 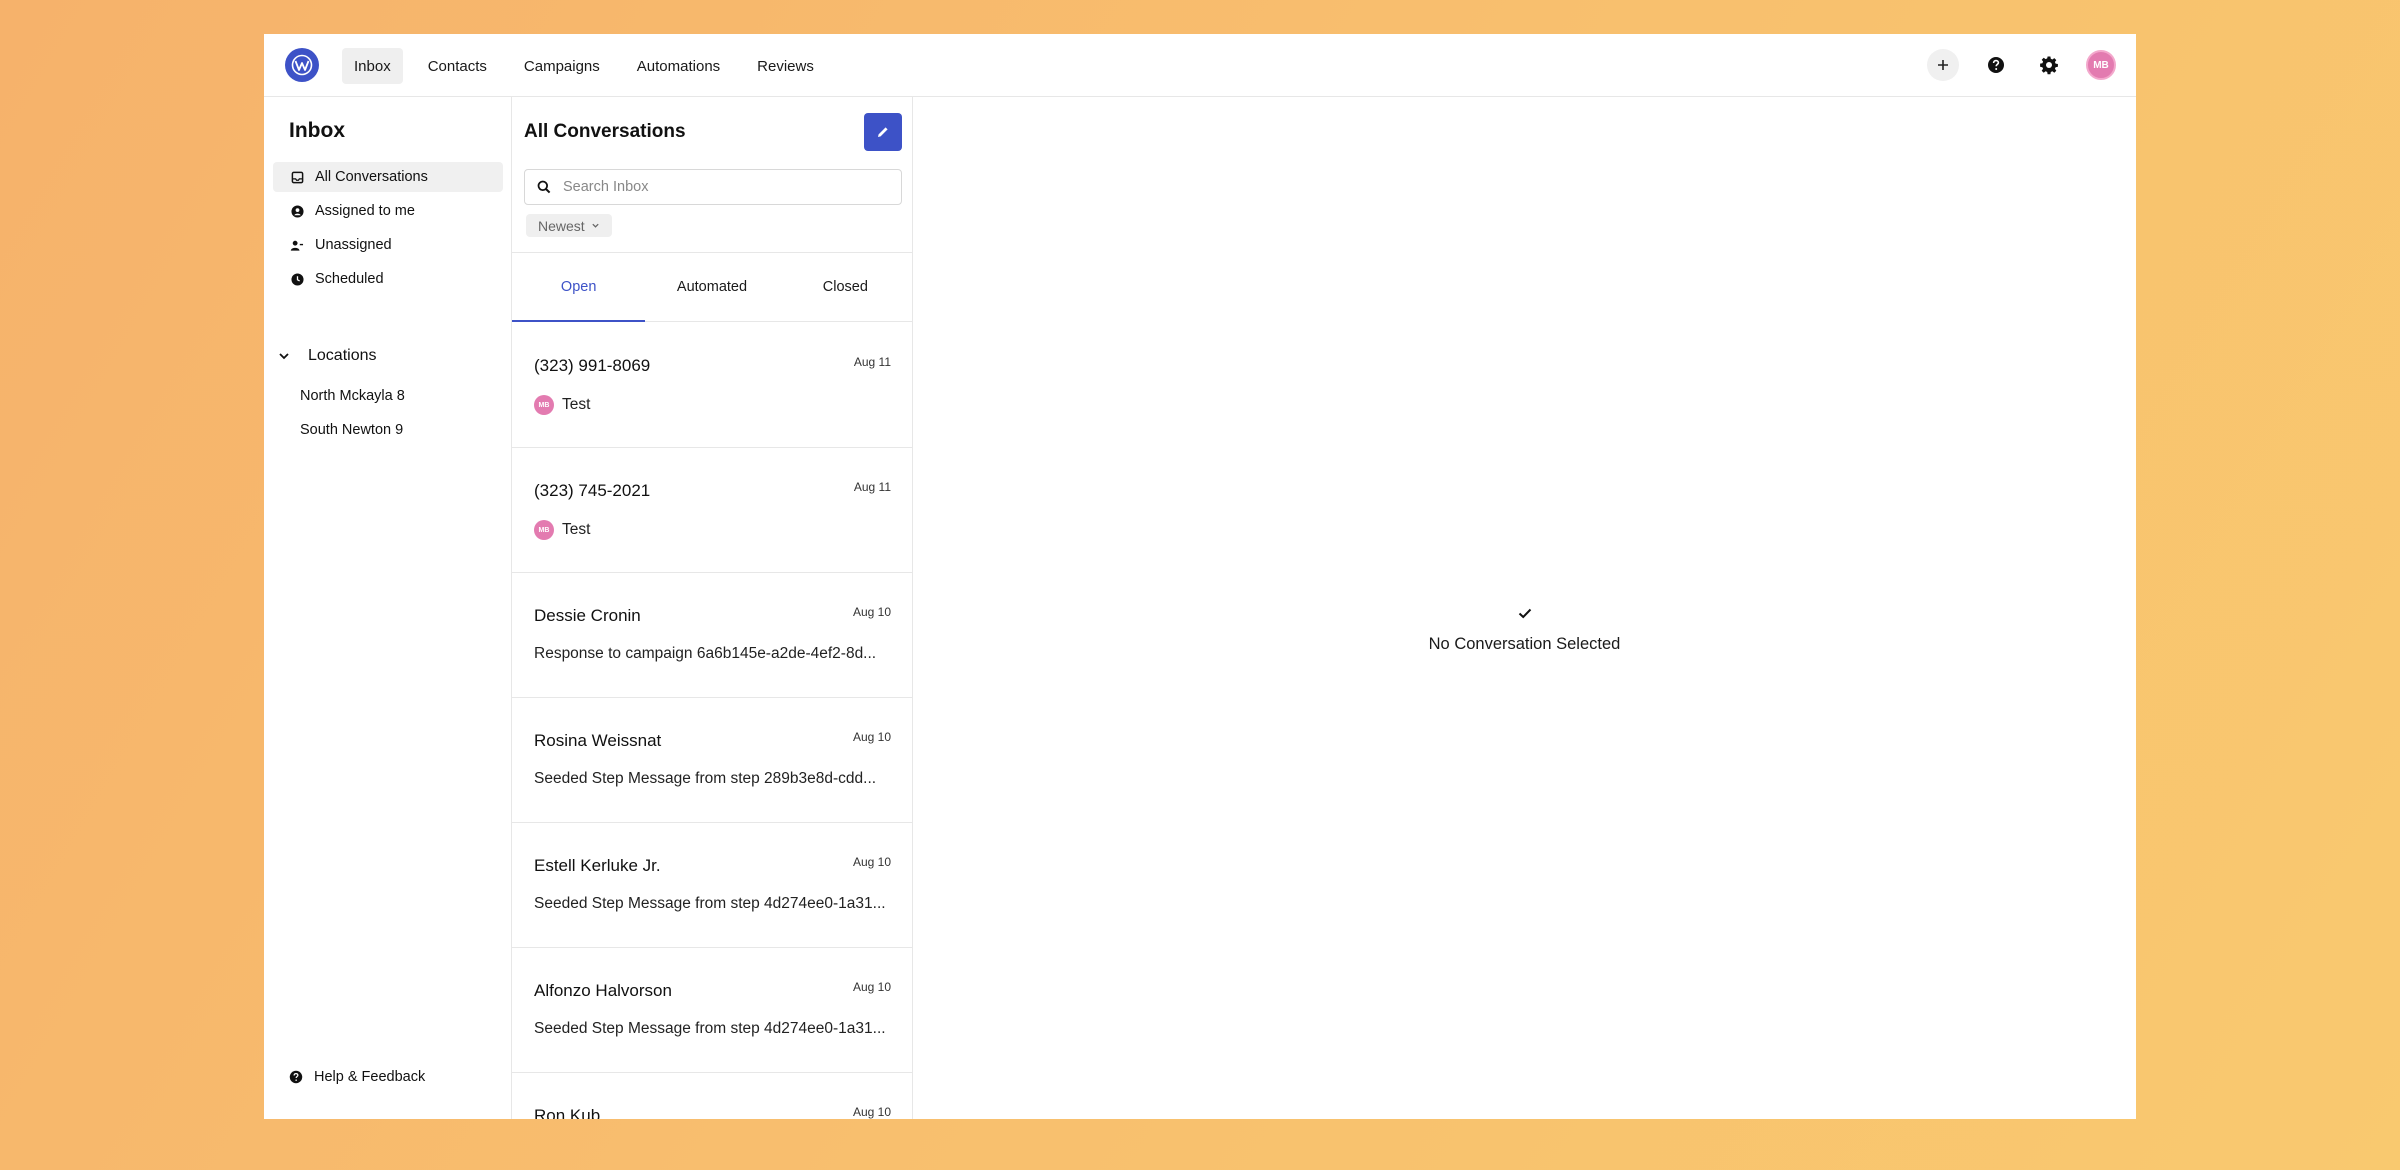 What do you see at coordinates (297, 279) in the screenshot?
I see `clock-icon` at bounding box center [297, 279].